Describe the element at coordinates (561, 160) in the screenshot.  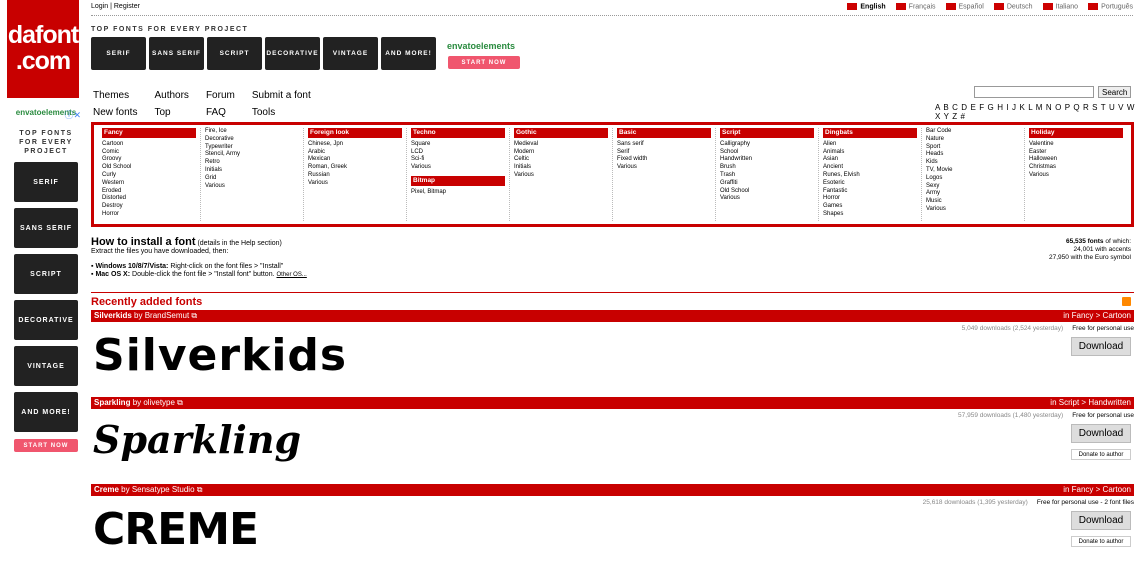
I see `category-link: Celtic` at that location.